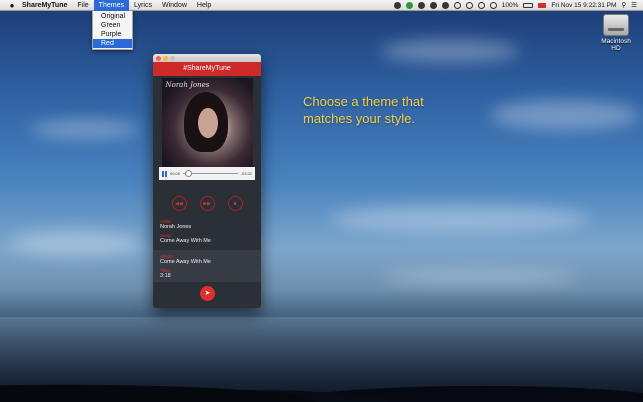  What do you see at coordinates (409, 5) in the screenshot?
I see `evernote-icon` at bounding box center [409, 5].